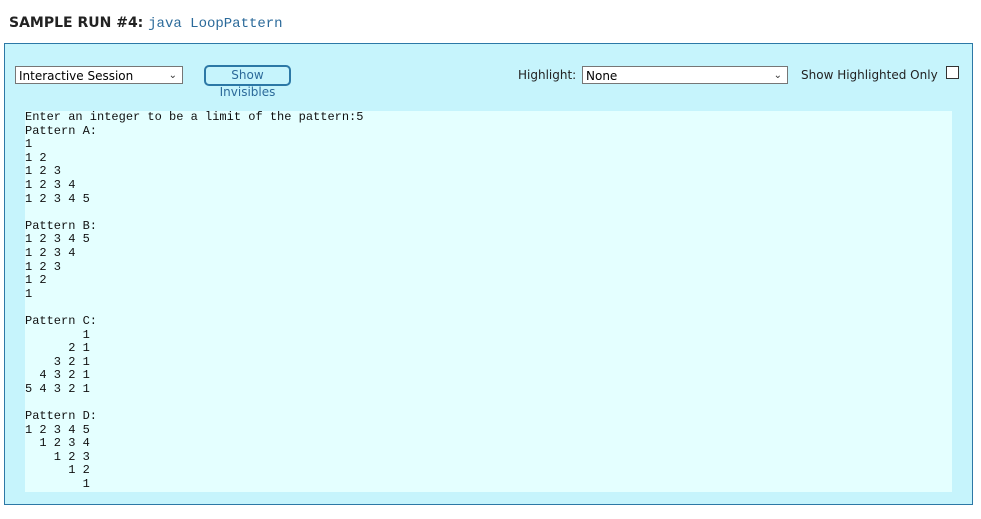 The height and width of the screenshot is (519, 981). I want to click on highlight-label: Highlight:, so click(547, 75).